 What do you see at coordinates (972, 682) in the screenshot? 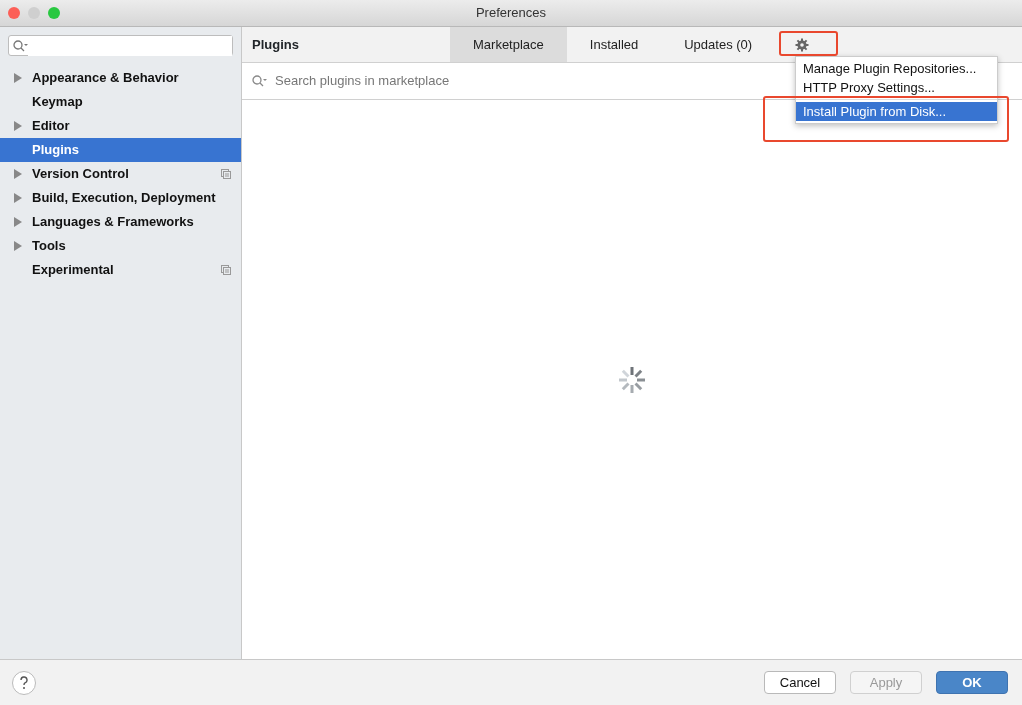
I see `dialog-button: OK` at bounding box center [972, 682].